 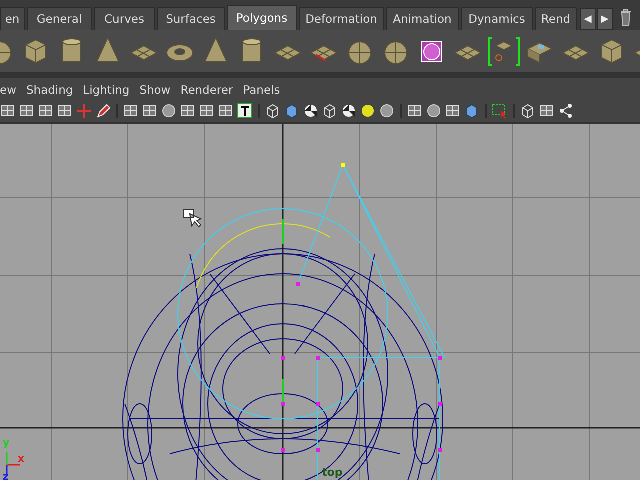 I want to click on shelf-tab: Curves, so click(x=124, y=18).